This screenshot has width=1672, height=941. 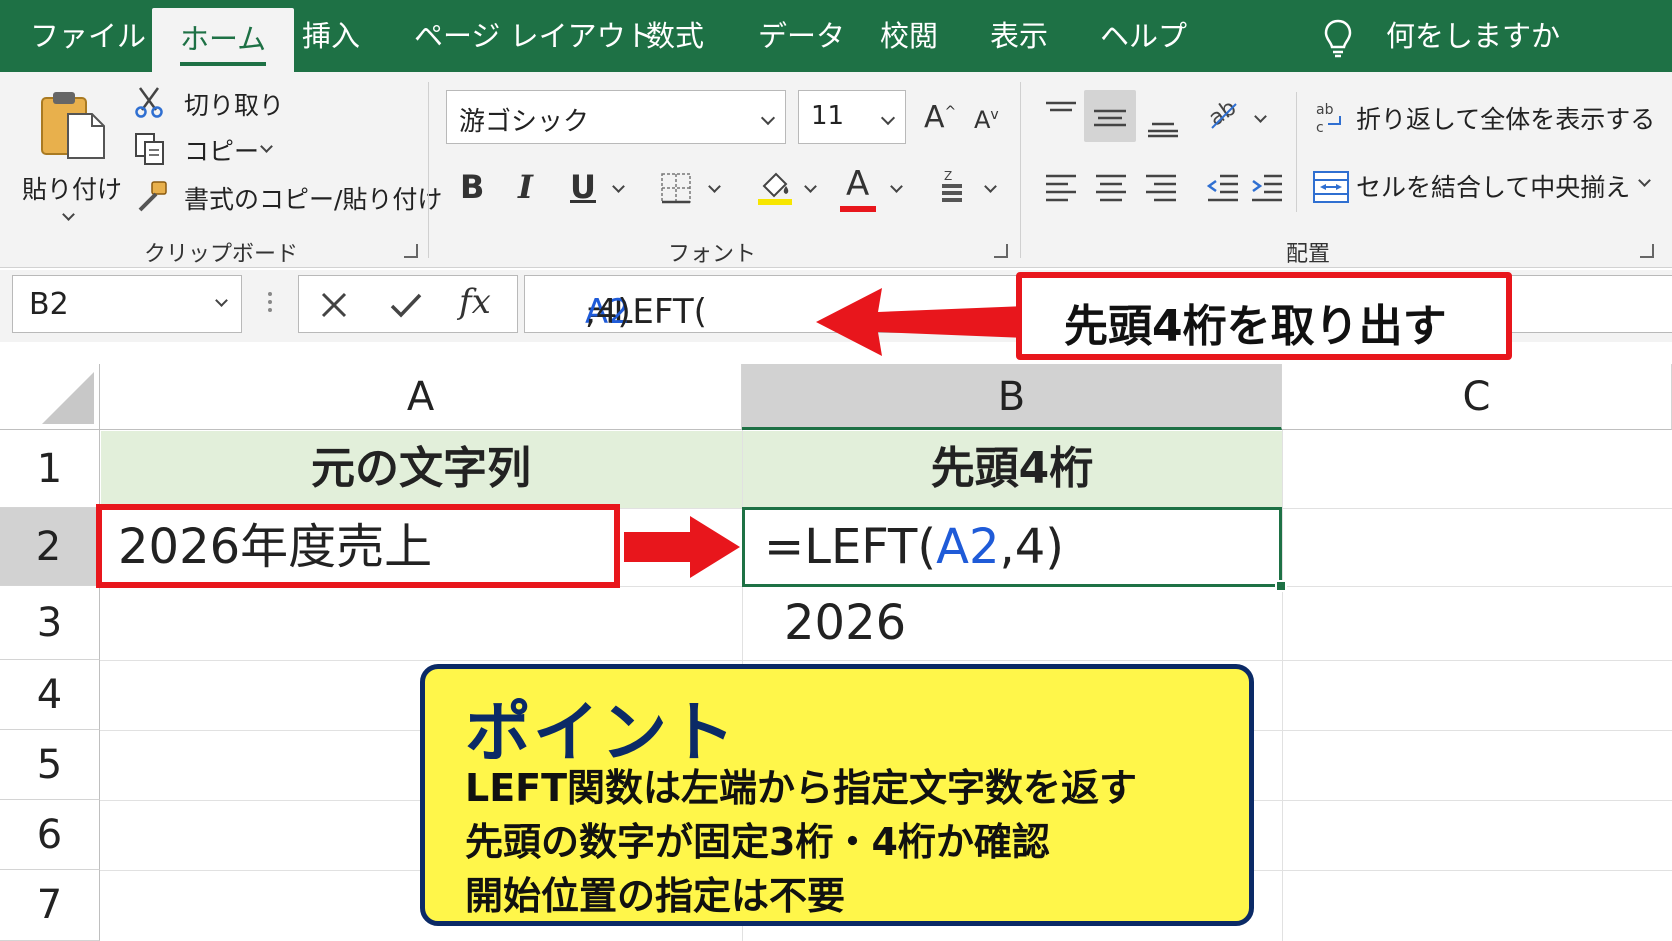 What do you see at coordinates (50, 547) in the screenshot?
I see `row-header-2: 2` at bounding box center [50, 547].